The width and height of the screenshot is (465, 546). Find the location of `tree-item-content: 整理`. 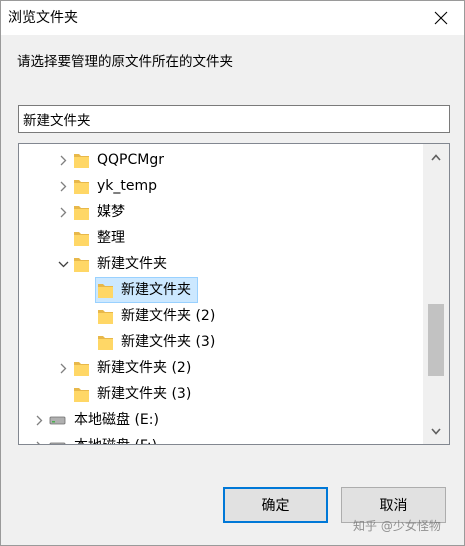

tree-item-content: 整理 is located at coordinates (101, 238).